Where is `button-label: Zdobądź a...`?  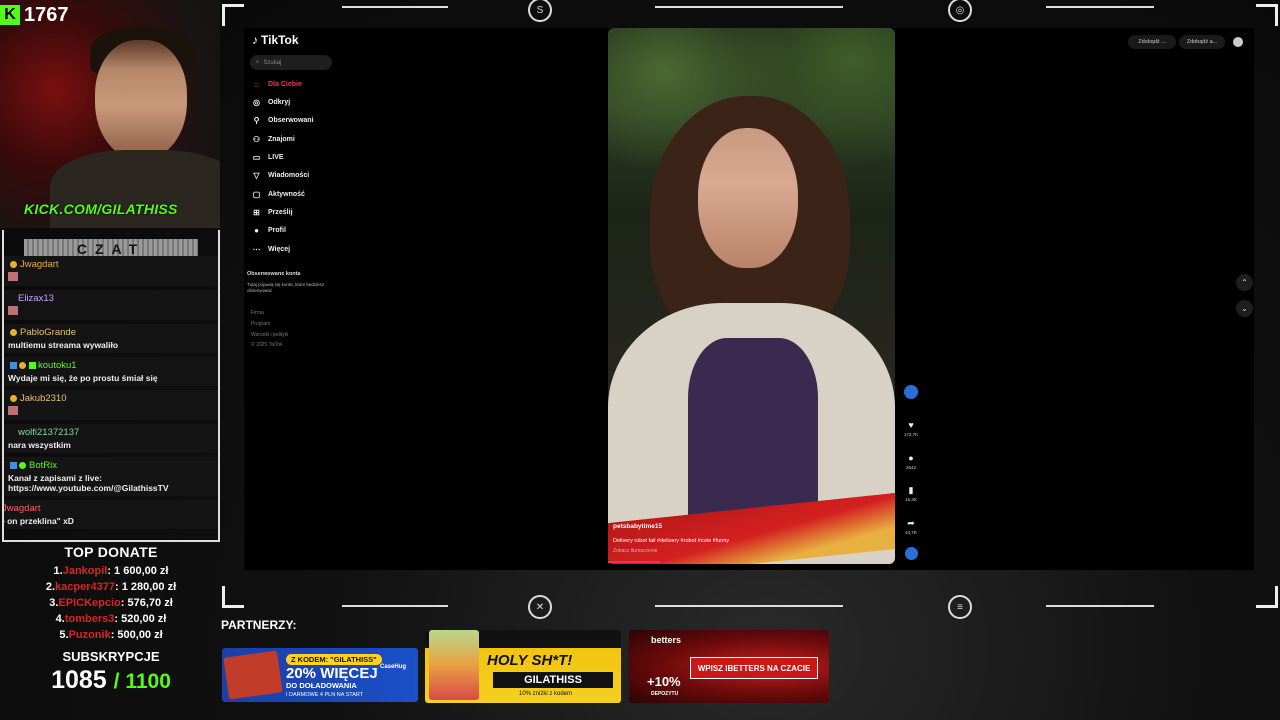 button-label: Zdobądź a... is located at coordinates (1202, 42).